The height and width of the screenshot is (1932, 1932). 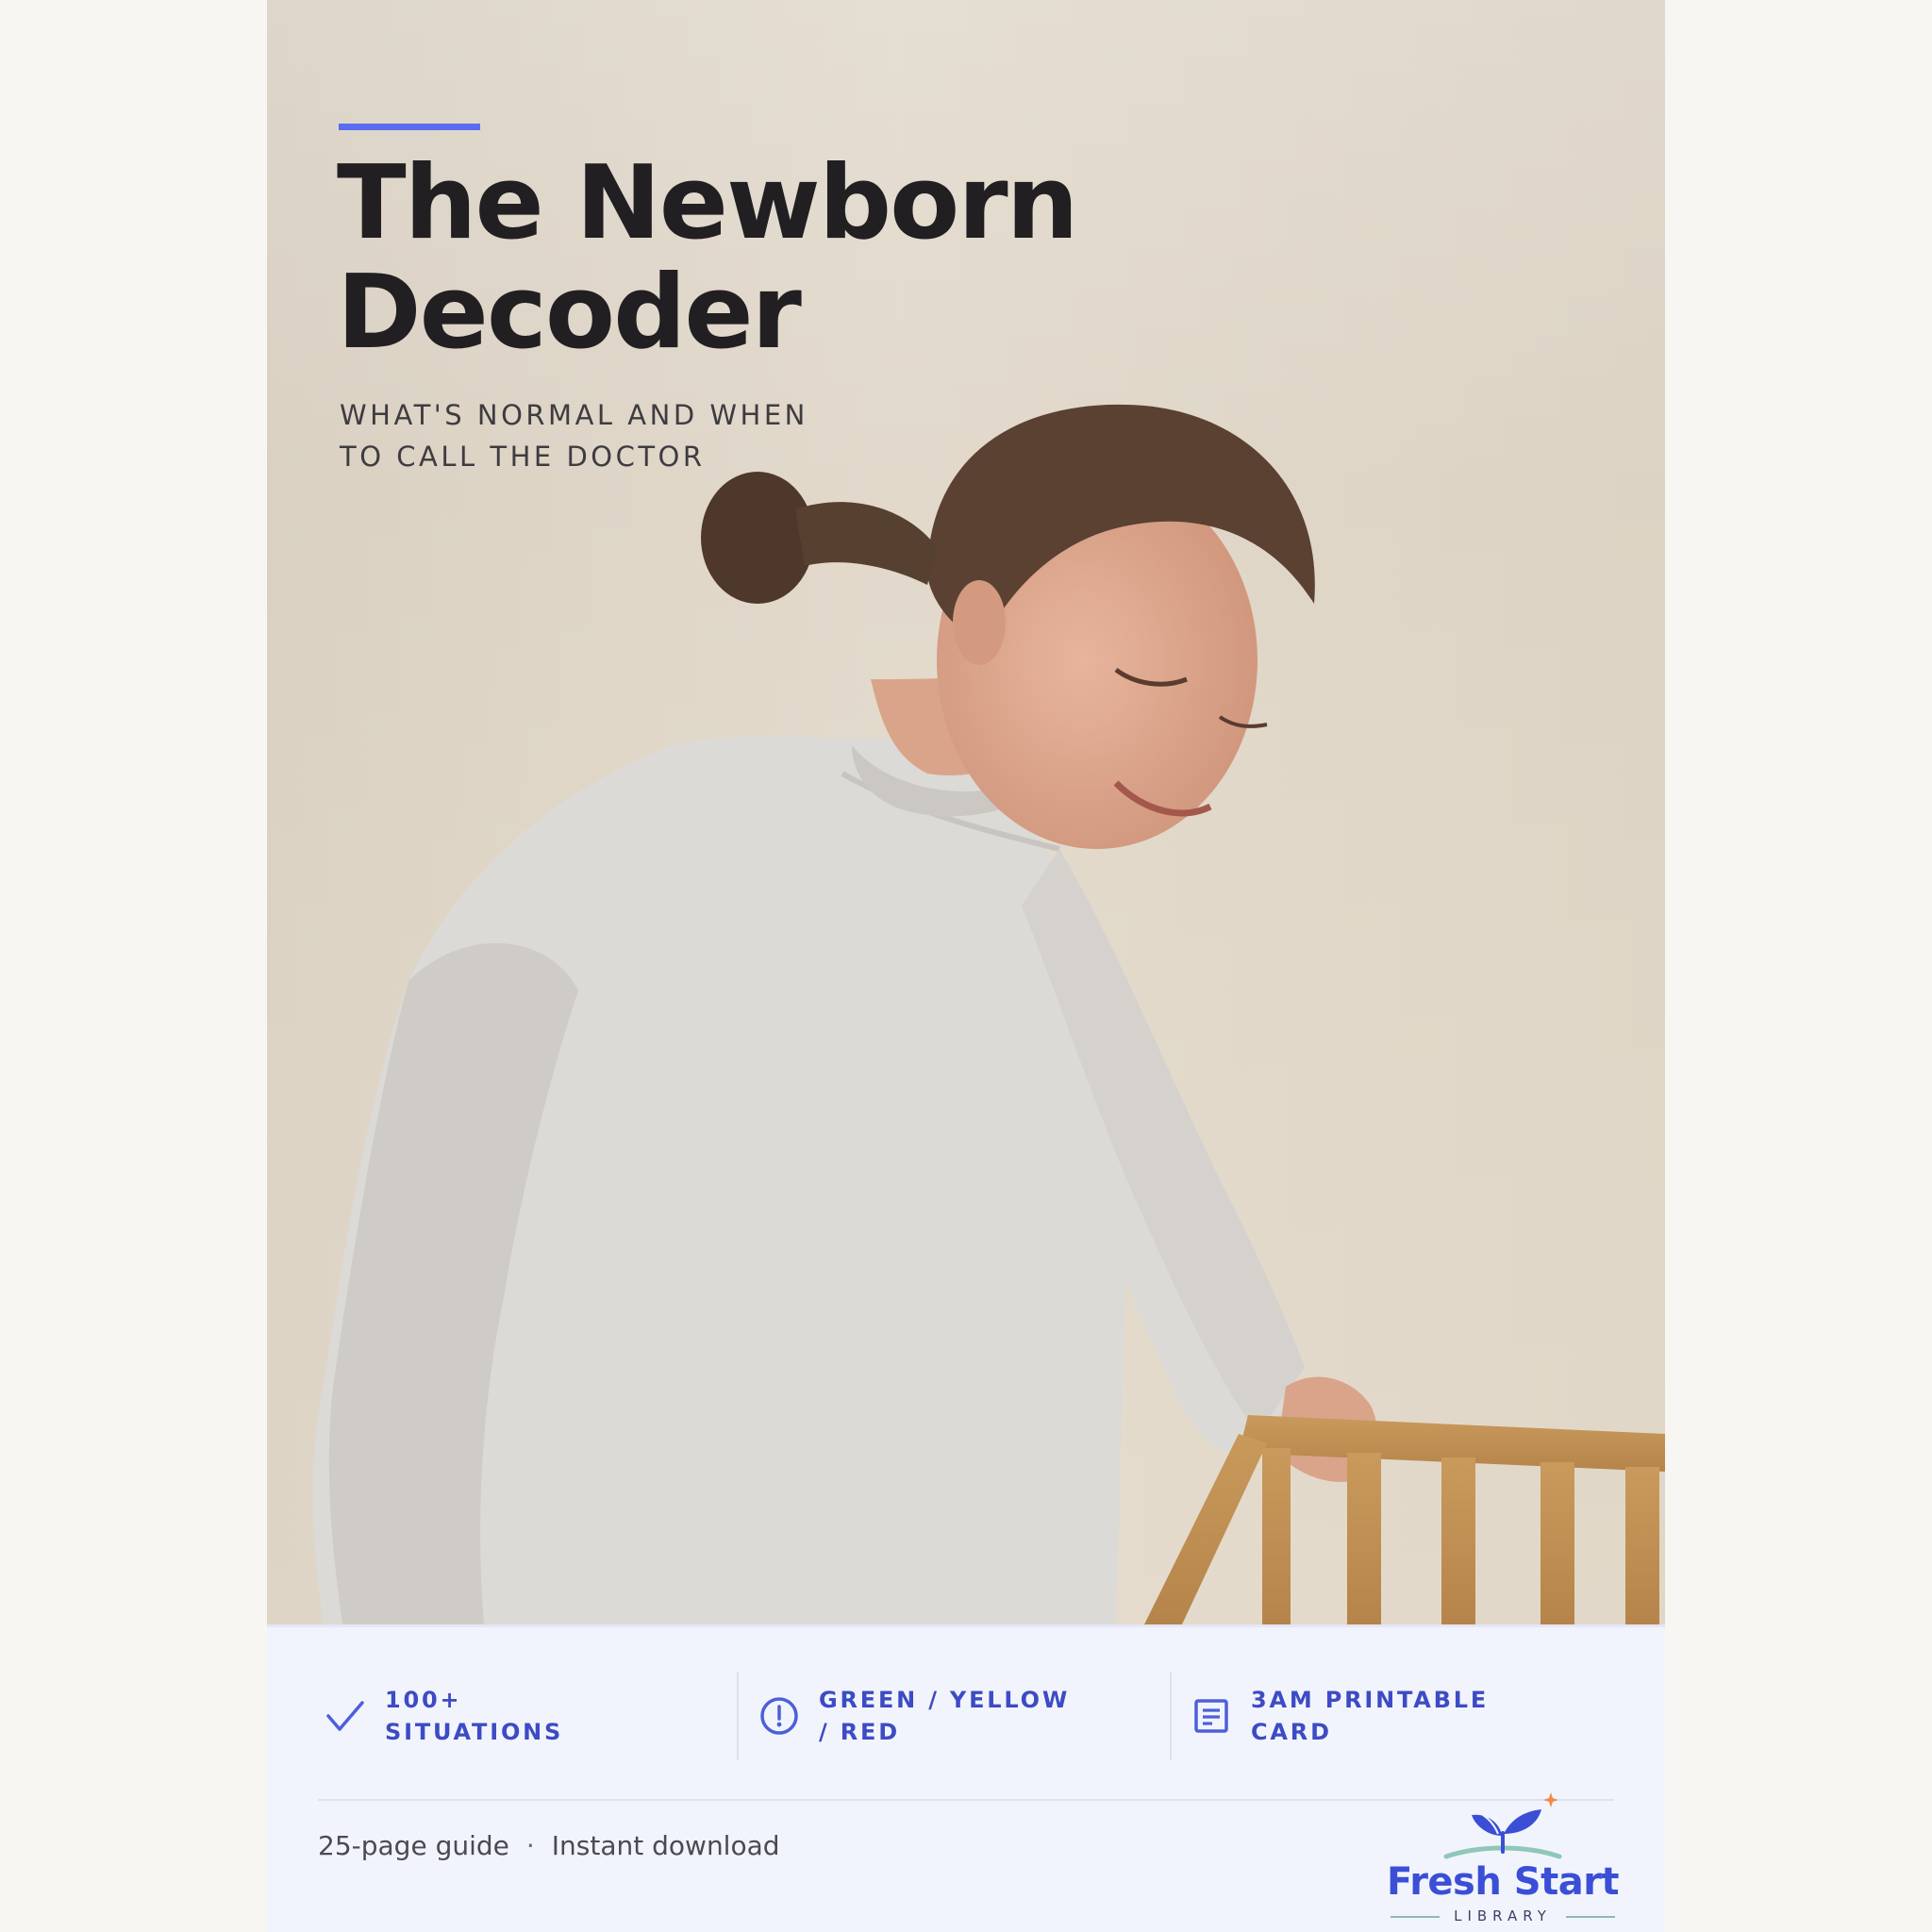 What do you see at coordinates (1292, 1732) in the screenshot?
I see `feature-label-line-2: CARD` at bounding box center [1292, 1732].